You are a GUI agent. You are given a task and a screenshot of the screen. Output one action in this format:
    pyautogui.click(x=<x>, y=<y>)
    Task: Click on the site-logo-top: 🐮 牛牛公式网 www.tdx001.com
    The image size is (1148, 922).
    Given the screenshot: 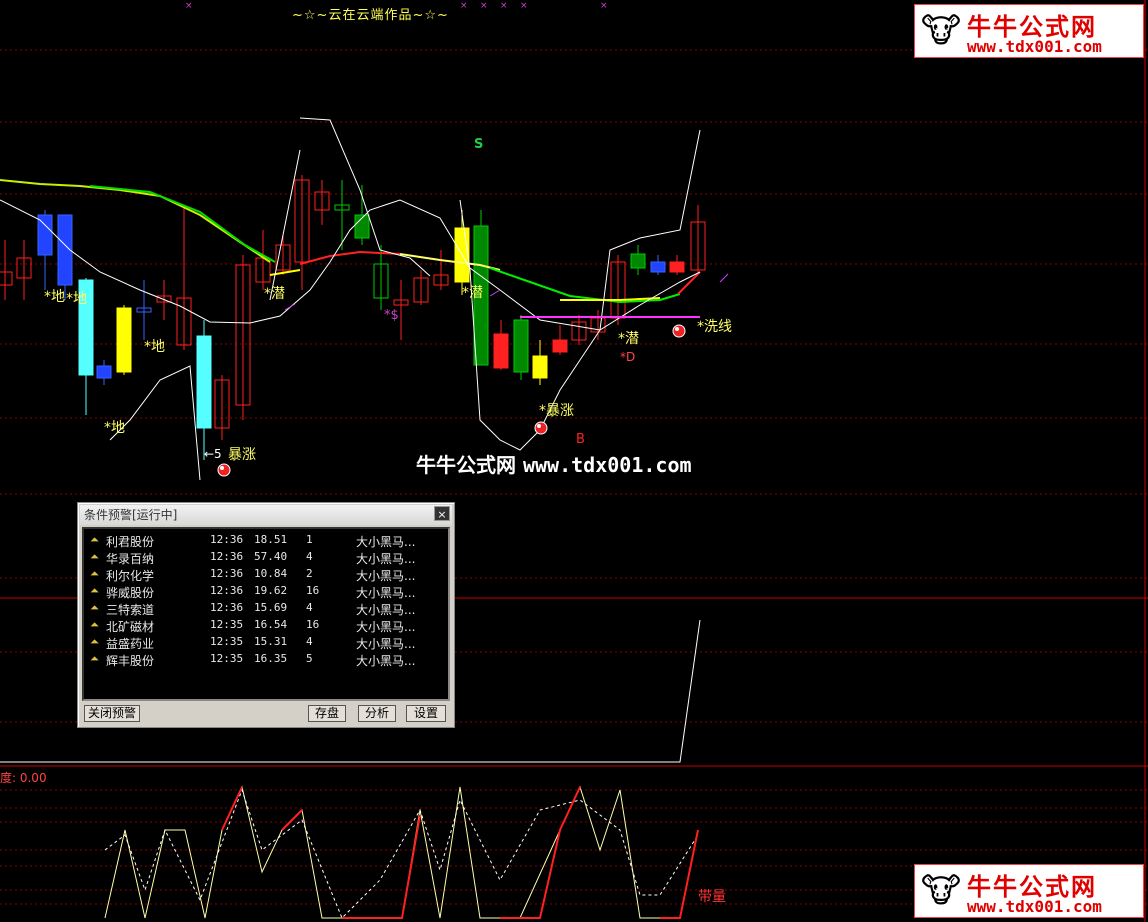 What is the action you would take?
    pyautogui.click(x=1029, y=31)
    